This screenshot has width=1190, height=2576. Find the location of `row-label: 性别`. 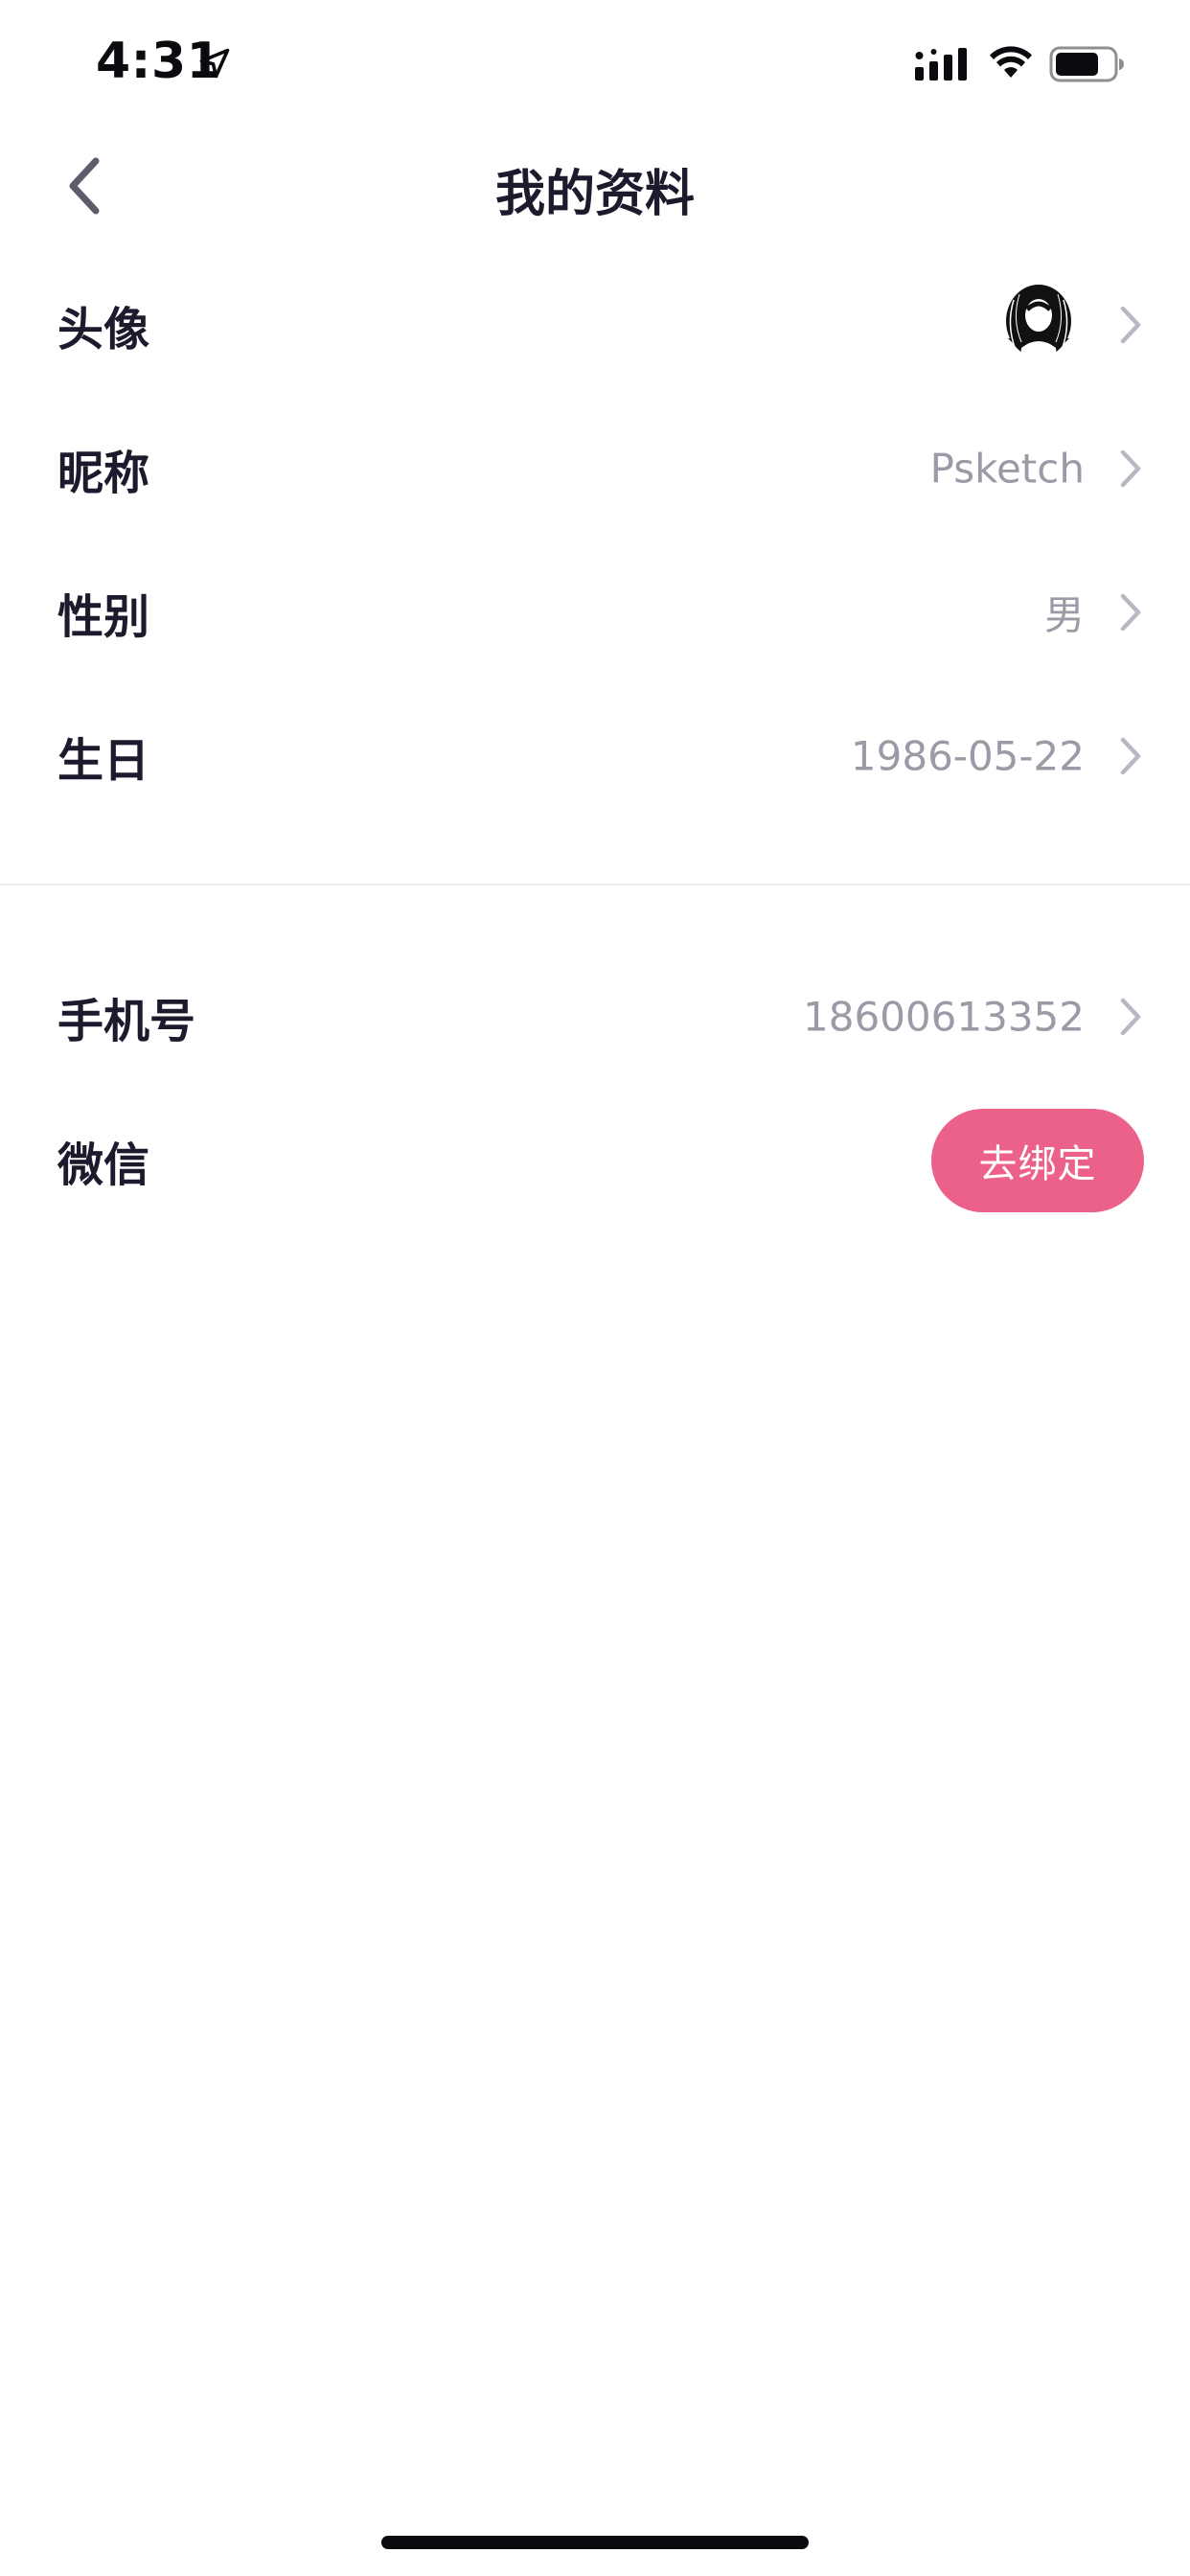

row-label: 性别 is located at coordinates (103, 617).